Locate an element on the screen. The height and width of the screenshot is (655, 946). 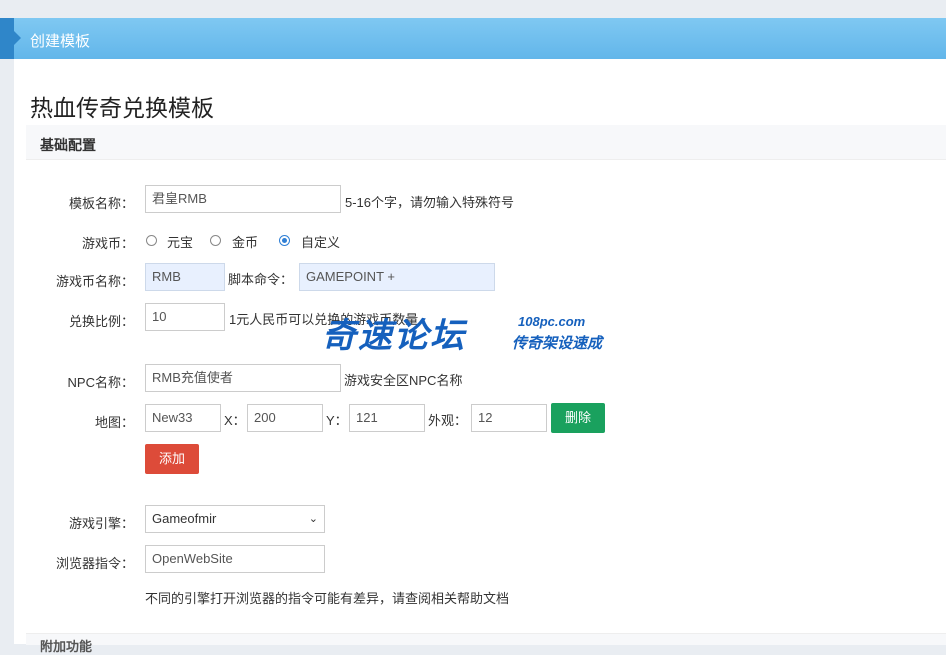
engine-label: 游戏引擎： is located at coordinates (101, 523).